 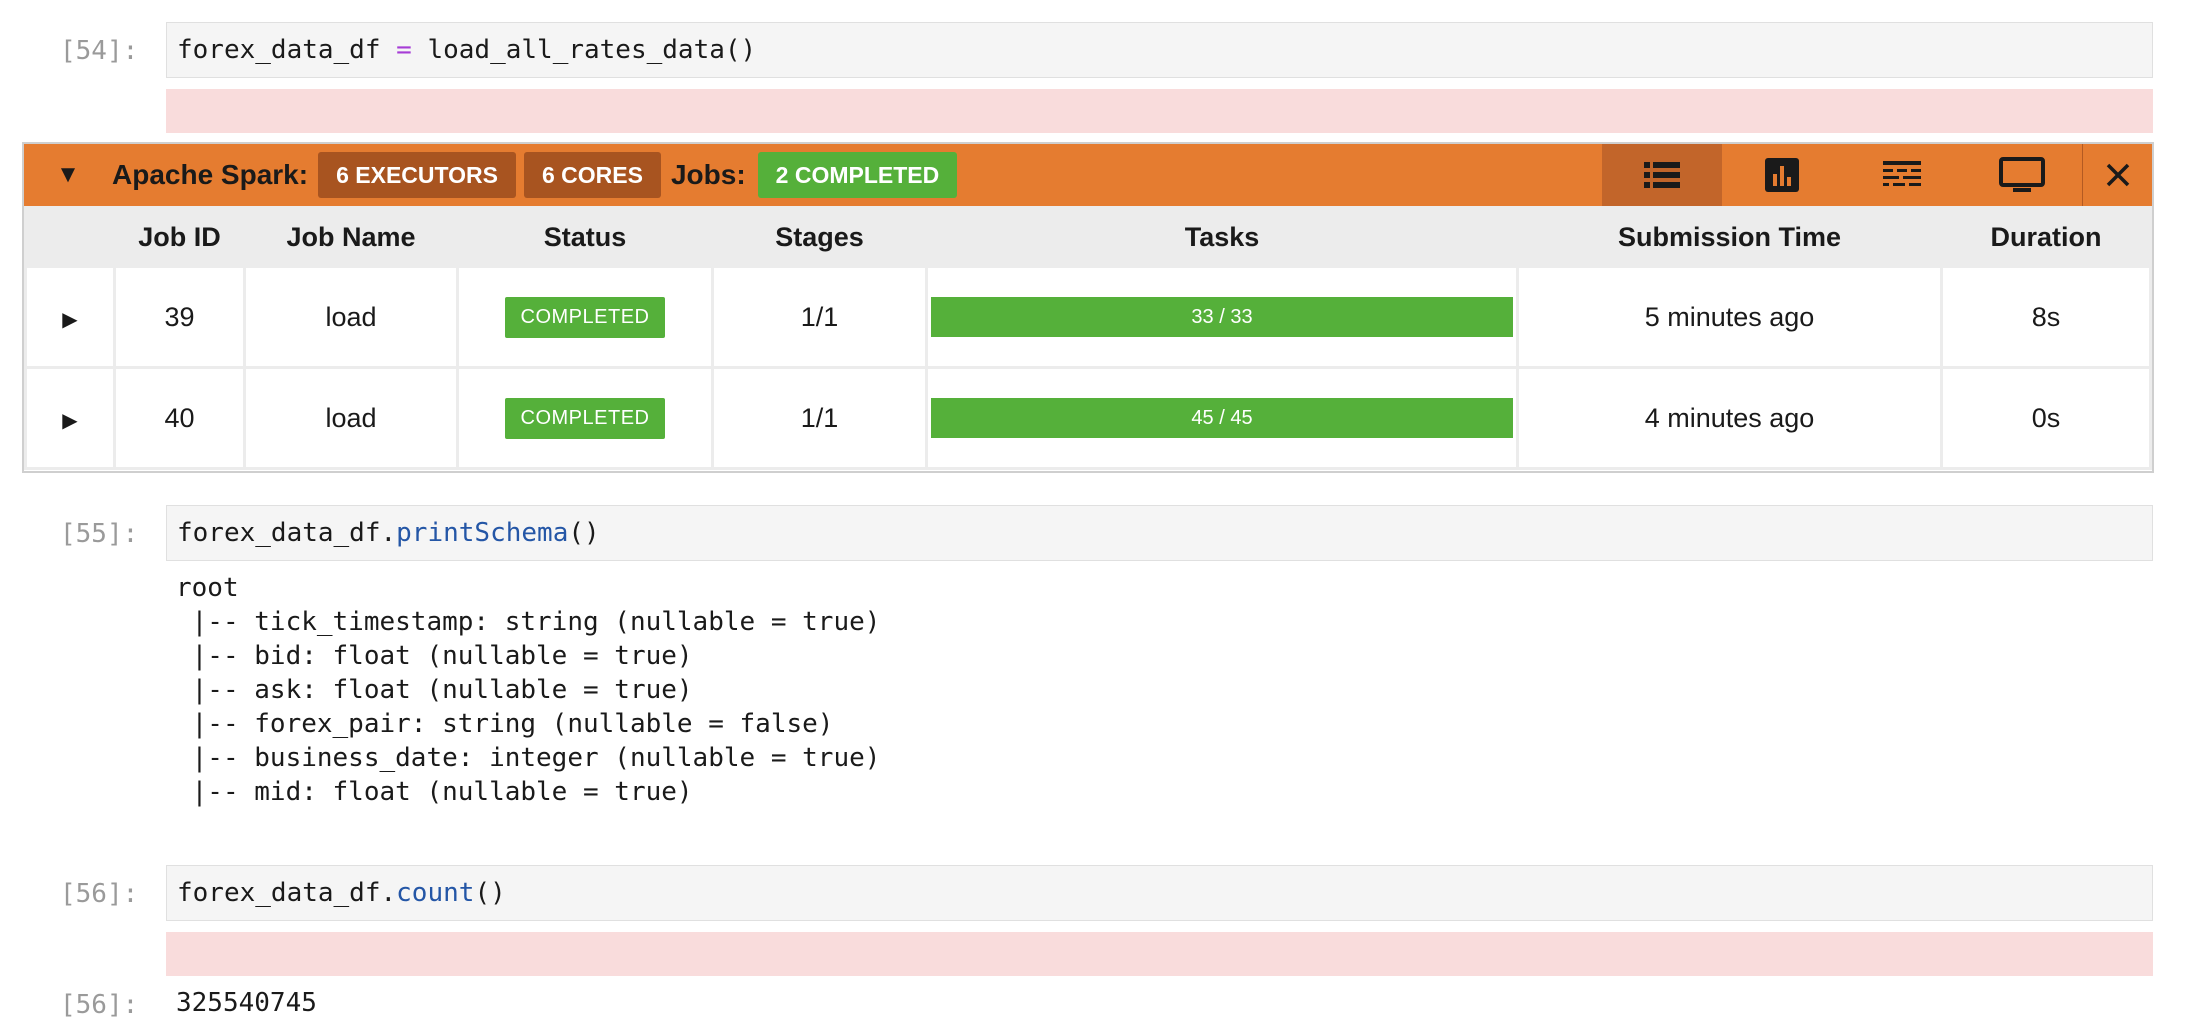 What do you see at coordinates (351, 237) in the screenshot?
I see `column-header-job-name: Job Name` at bounding box center [351, 237].